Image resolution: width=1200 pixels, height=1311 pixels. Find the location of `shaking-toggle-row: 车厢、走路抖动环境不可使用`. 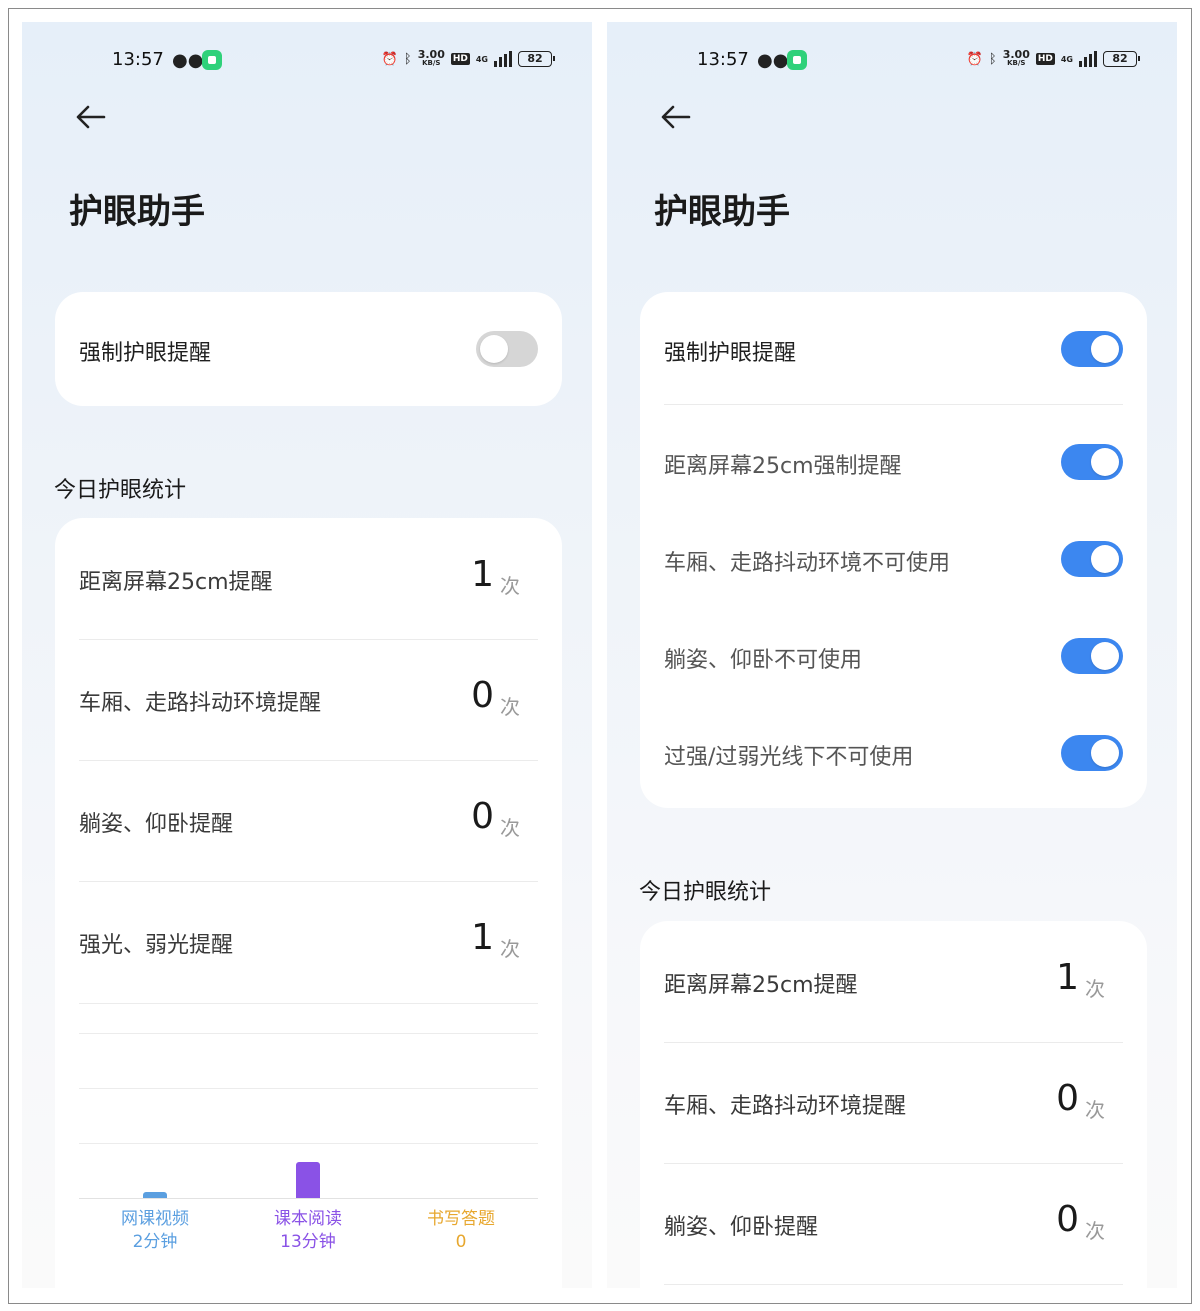

shaking-toggle-row: 车厢、走路抖动环境不可使用 is located at coordinates (893, 559).